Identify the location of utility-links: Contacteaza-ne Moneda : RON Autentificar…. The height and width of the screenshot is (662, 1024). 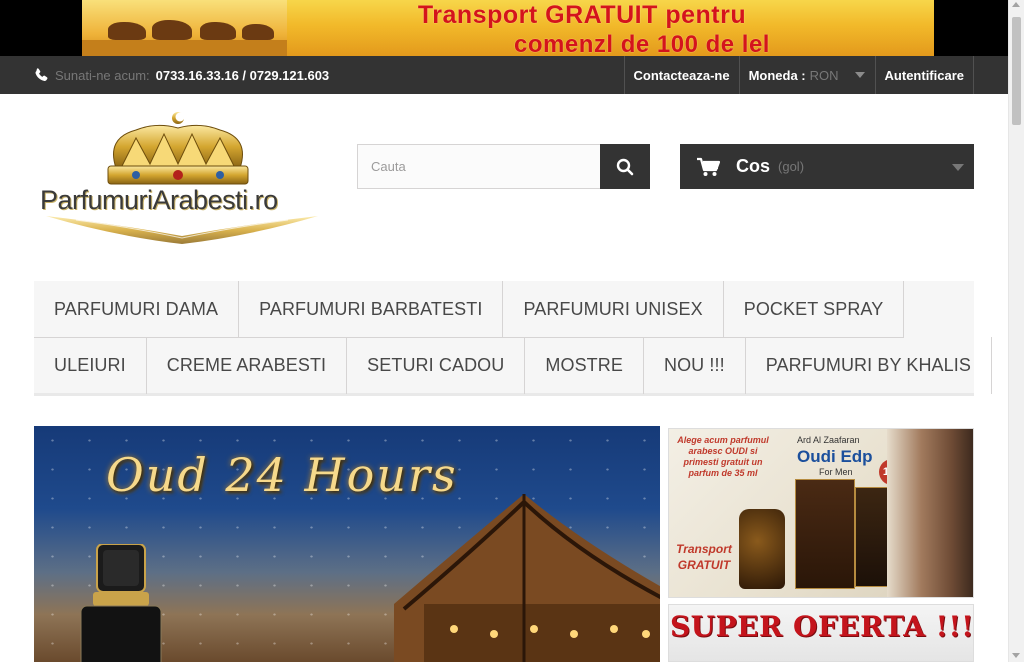
(798, 75).